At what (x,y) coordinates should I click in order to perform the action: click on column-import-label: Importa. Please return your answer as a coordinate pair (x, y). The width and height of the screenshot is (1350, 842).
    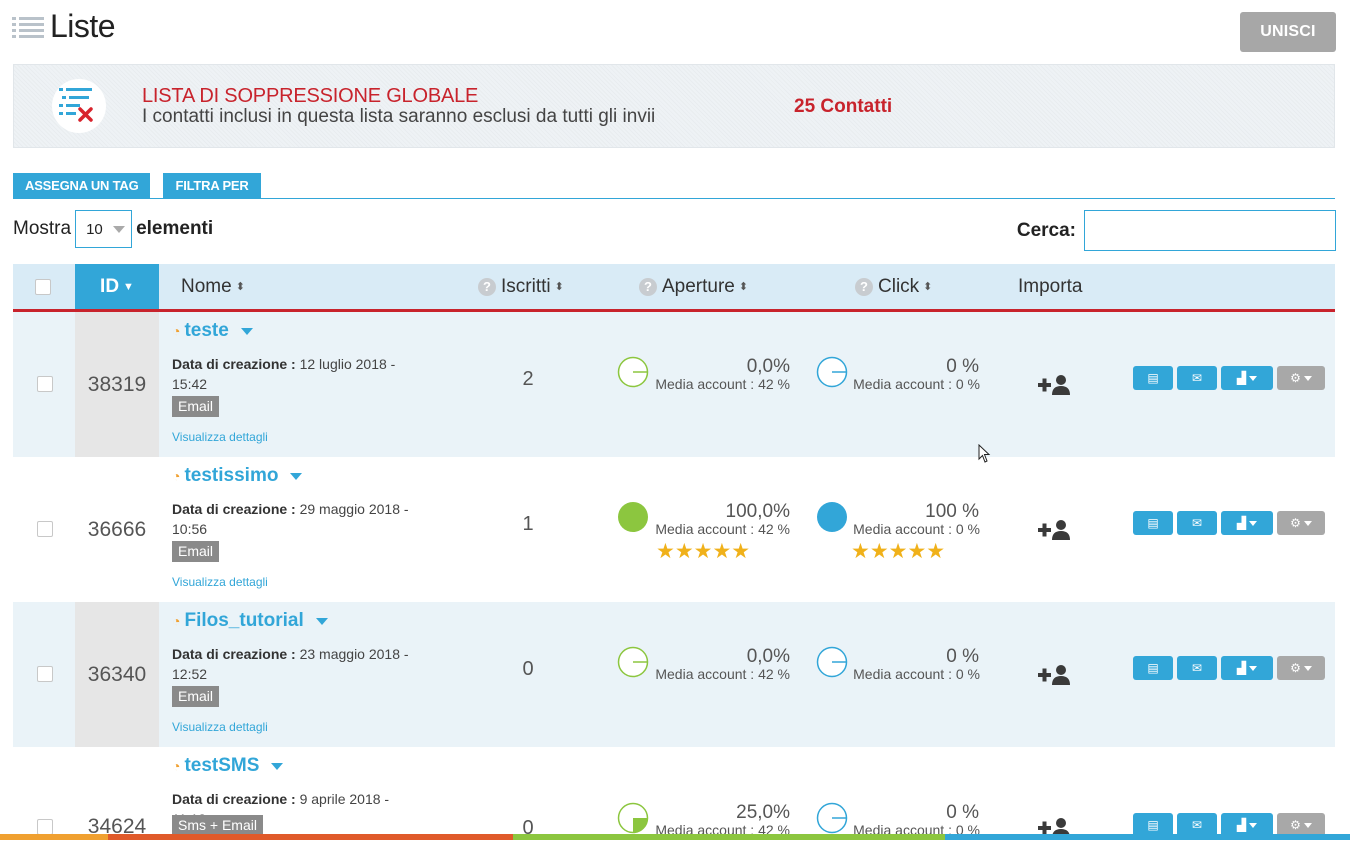
    Looking at the image, I should click on (1050, 286).